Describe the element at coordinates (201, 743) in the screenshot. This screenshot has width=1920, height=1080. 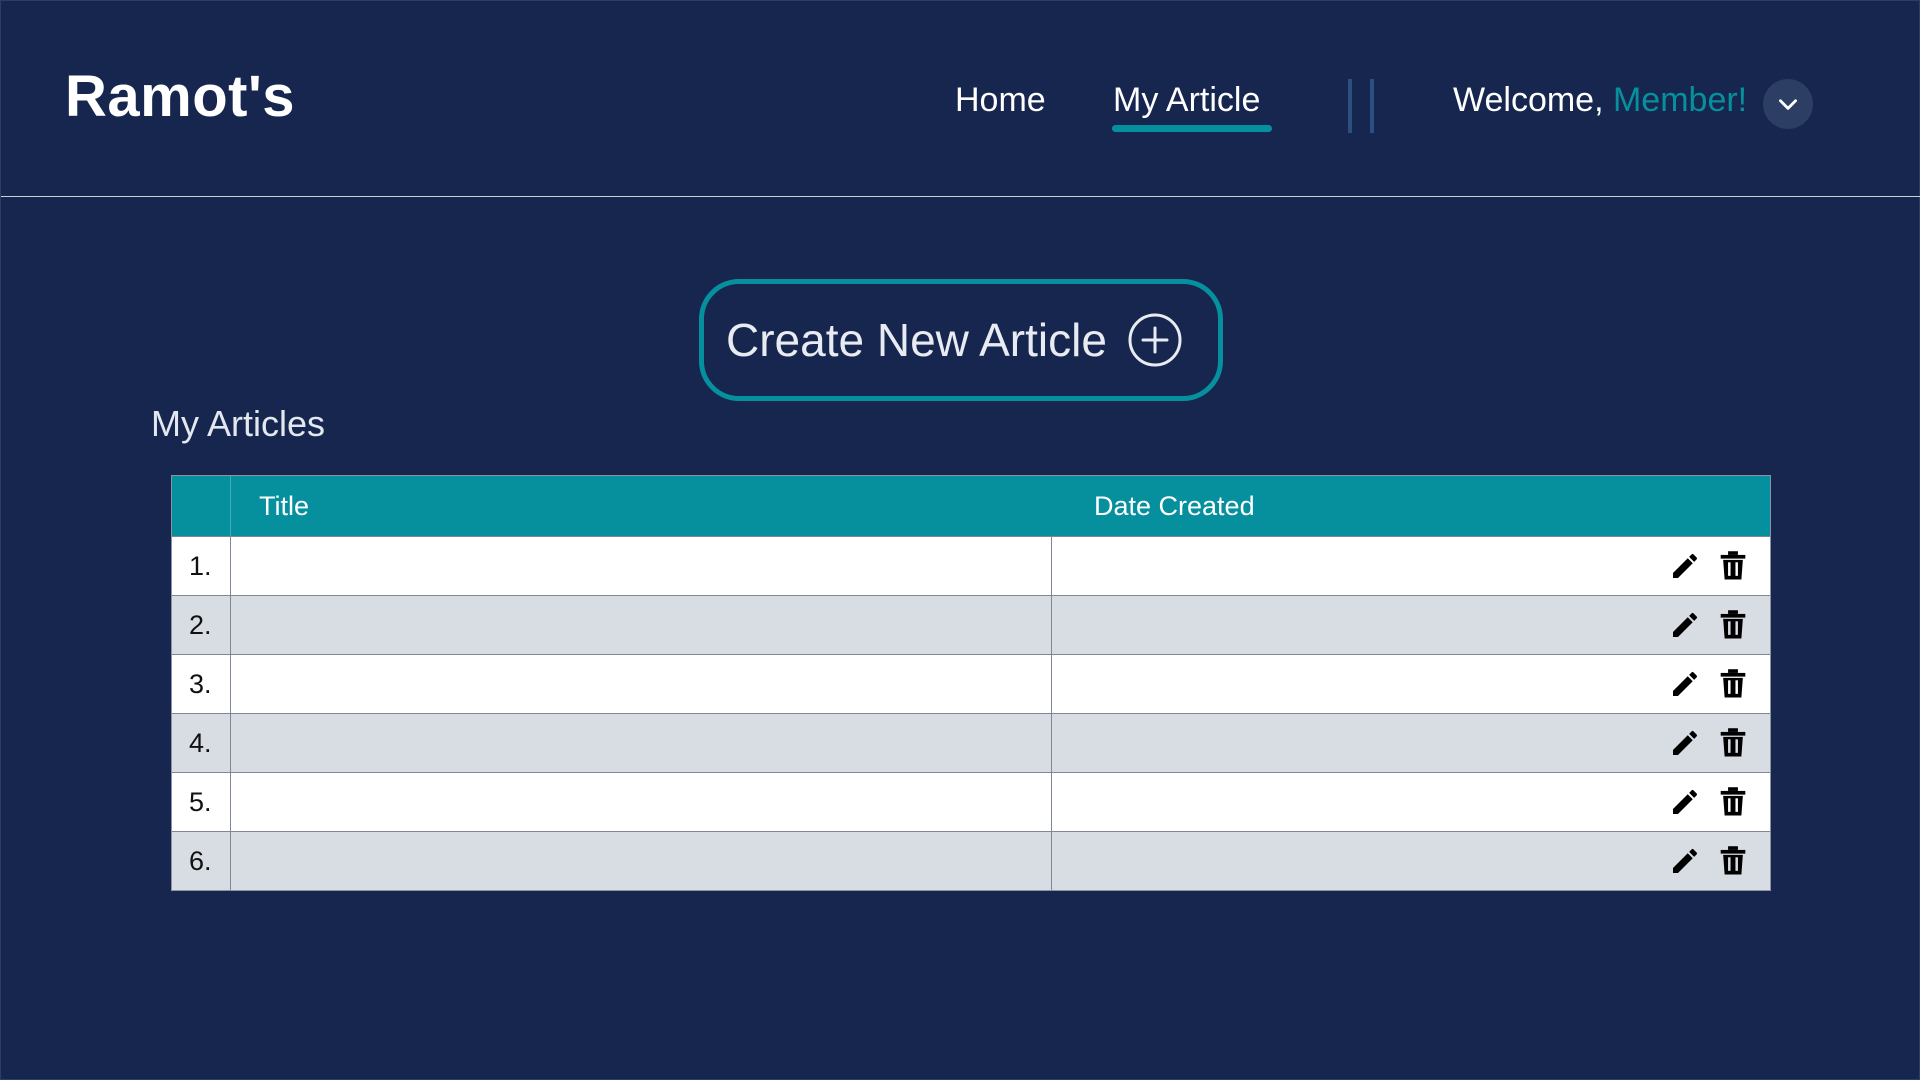
I see `row-number: 4.` at that location.